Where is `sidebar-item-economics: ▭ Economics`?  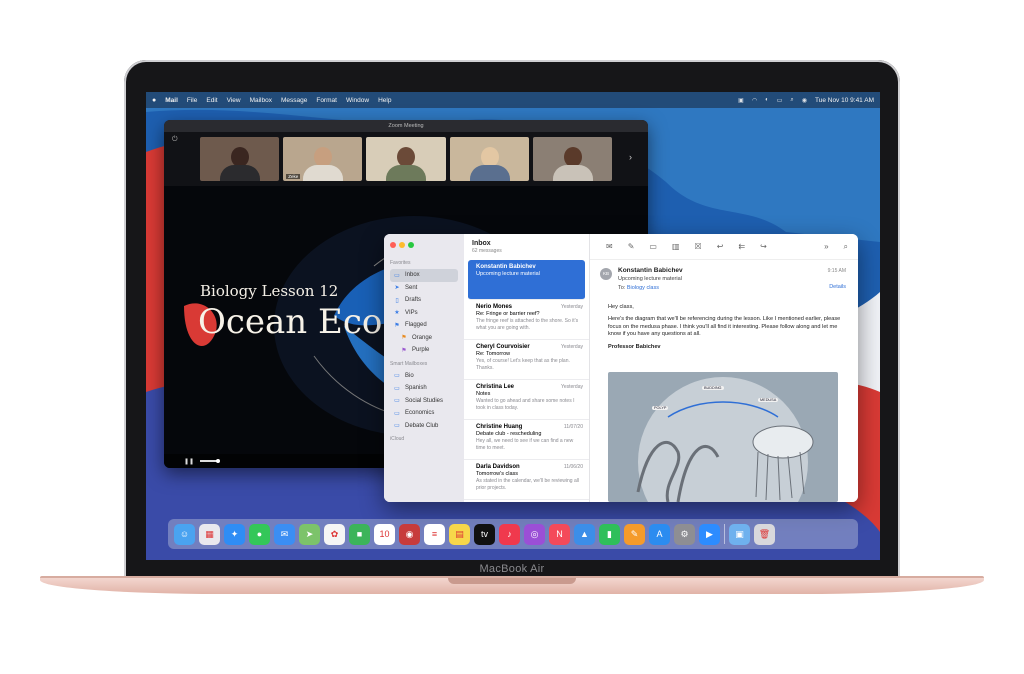
sidebar-item-economics: ▭ Economics is located at coordinates (424, 413).